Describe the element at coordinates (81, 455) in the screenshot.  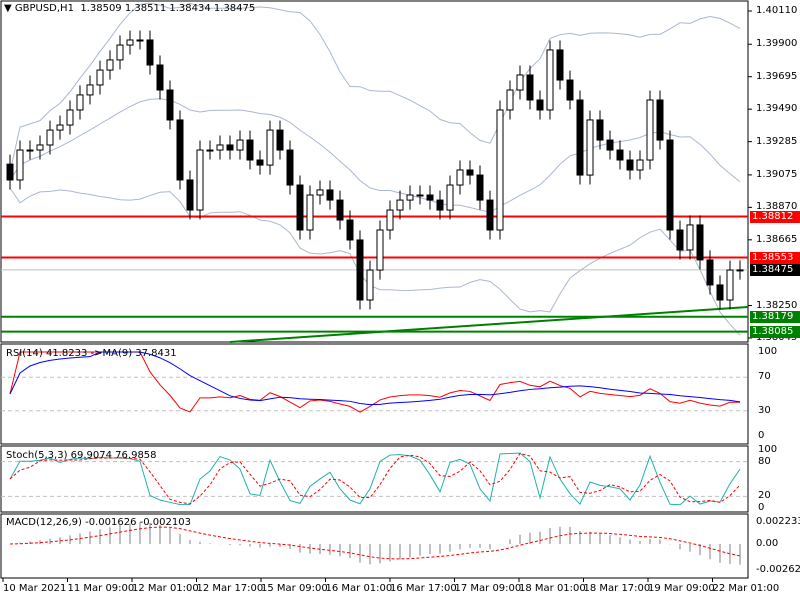
I see `stoch-label: Stoch(5,3,3) 69.9074 76.9858` at that location.